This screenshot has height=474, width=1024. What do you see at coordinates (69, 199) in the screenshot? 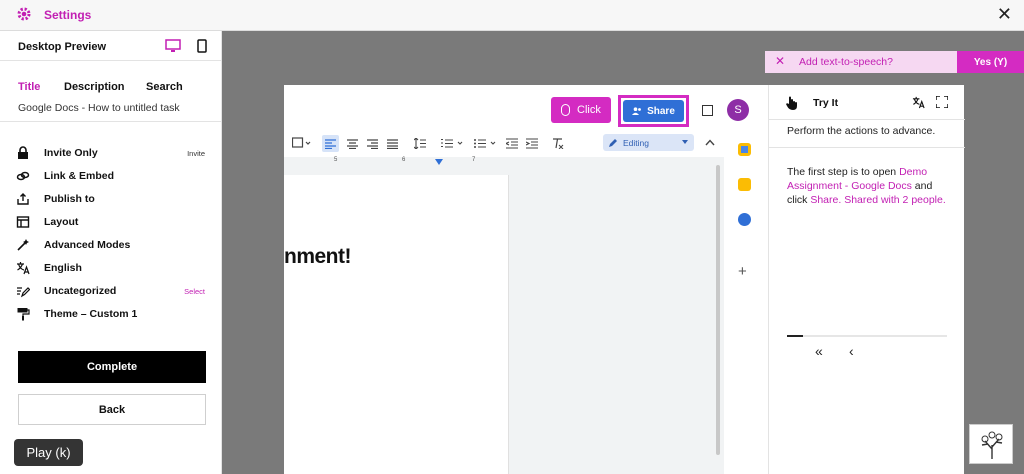
I see `menu-label: Publish to` at bounding box center [69, 199].